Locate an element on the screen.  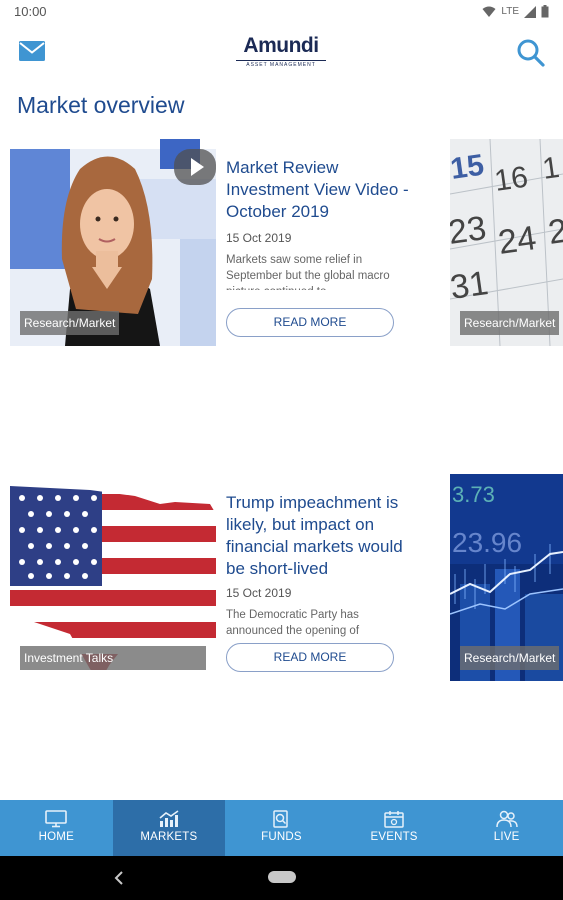
search-button is located at coordinates (532, 54).